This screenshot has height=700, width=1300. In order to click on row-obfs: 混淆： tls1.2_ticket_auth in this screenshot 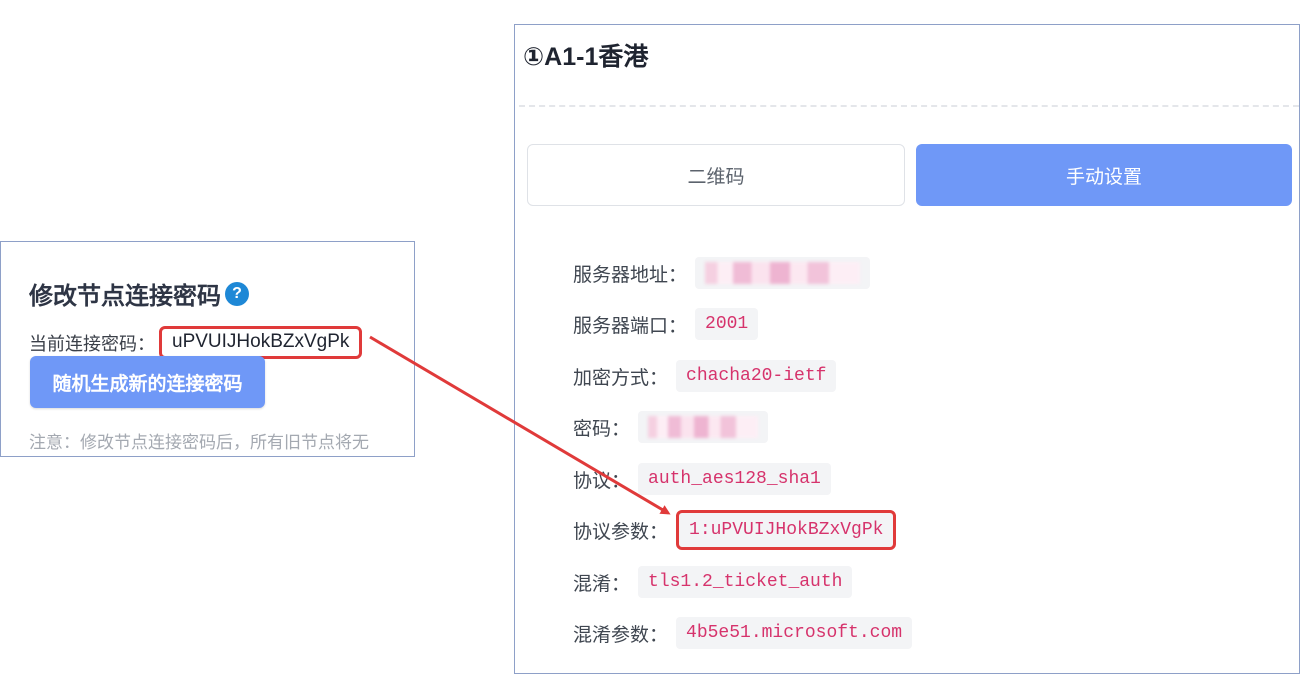, I will do `click(713, 582)`.